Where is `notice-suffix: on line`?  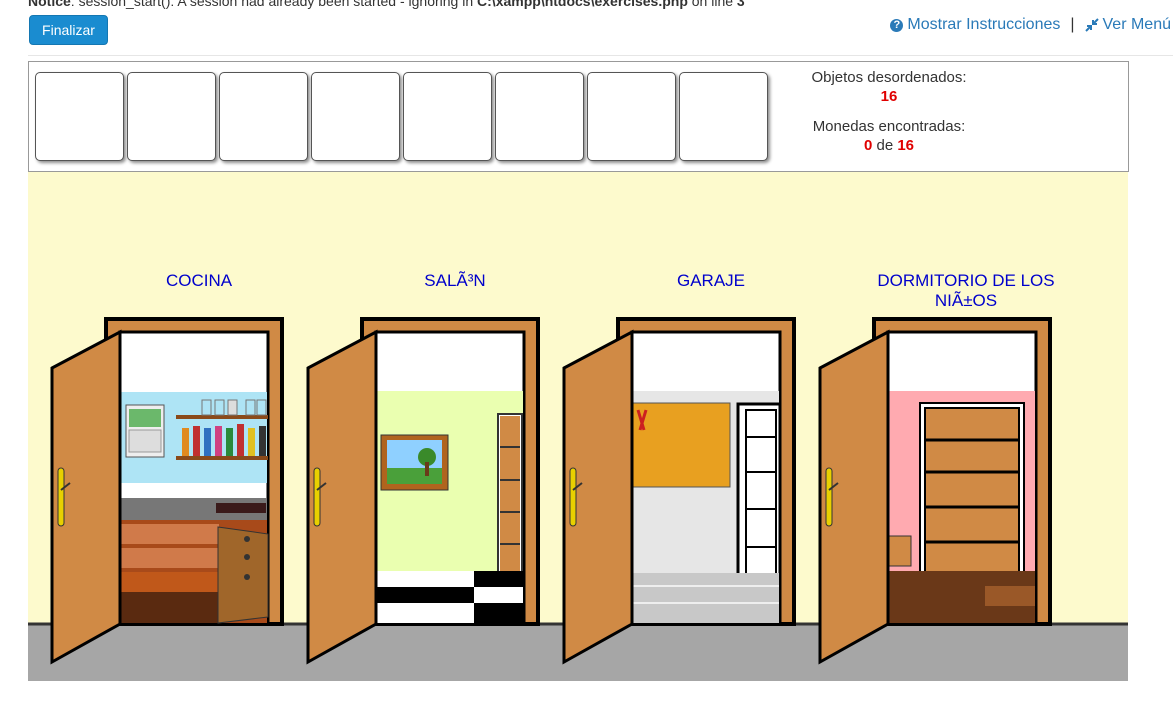
notice-suffix: on line is located at coordinates (712, 4).